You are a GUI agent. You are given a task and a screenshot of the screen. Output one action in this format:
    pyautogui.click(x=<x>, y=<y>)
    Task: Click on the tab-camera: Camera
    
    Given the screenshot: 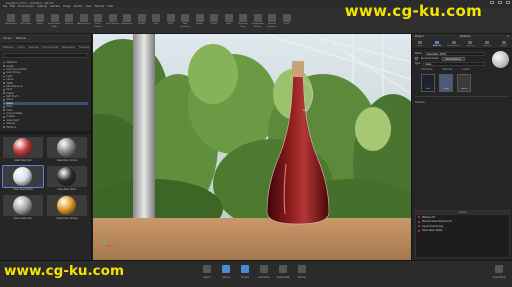 What is the action you would take?
    pyautogui.click(x=486, y=44)
    